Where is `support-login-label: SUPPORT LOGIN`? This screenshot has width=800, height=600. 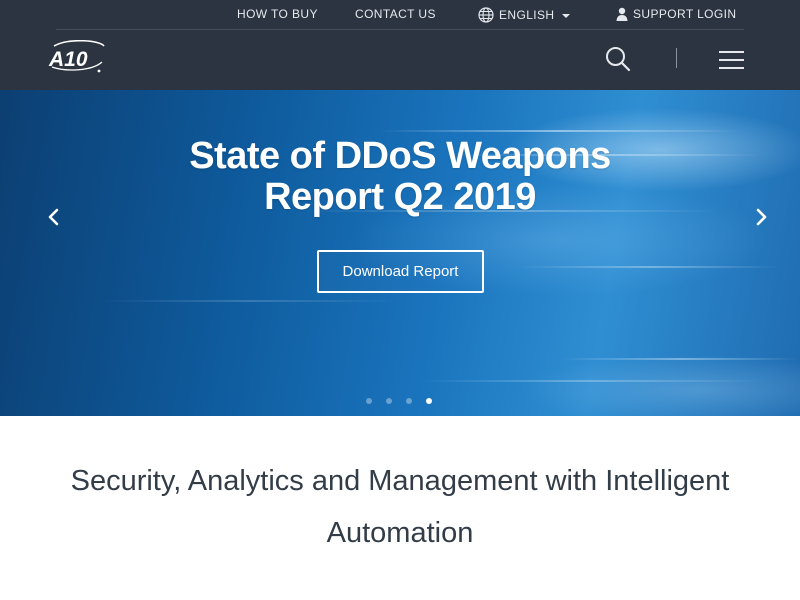
support-login-label: SUPPORT LOGIN is located at coordinates (685, 14).